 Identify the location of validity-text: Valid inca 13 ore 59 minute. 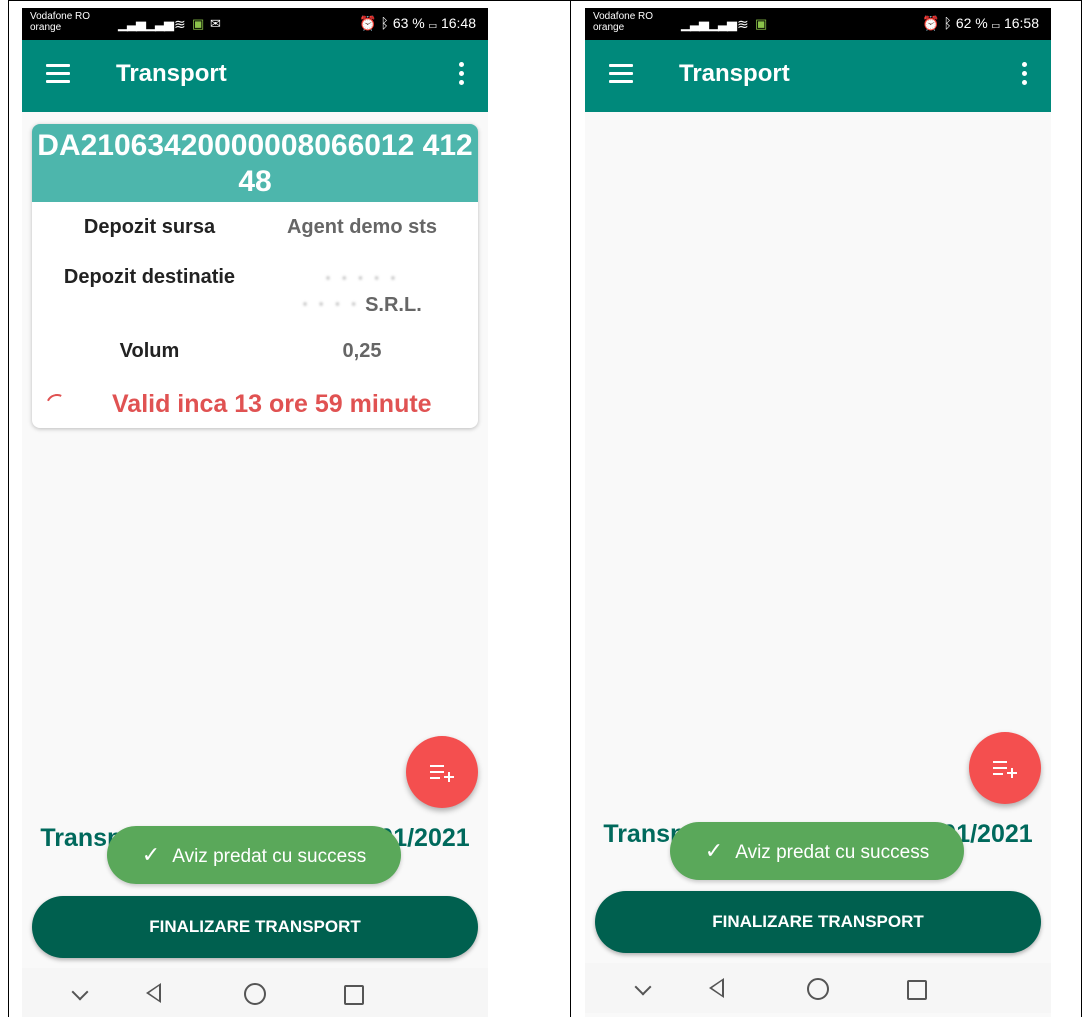
(272, 404).